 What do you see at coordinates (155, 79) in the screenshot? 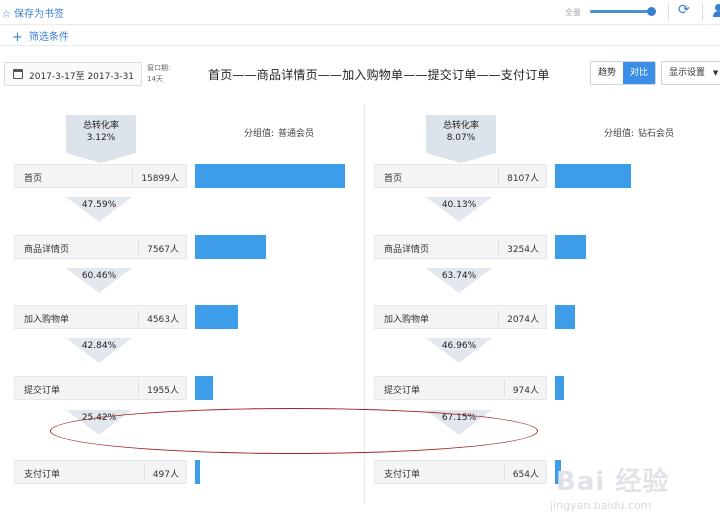
I see `window-period-value: 14天` at bounding box center [155, 79].